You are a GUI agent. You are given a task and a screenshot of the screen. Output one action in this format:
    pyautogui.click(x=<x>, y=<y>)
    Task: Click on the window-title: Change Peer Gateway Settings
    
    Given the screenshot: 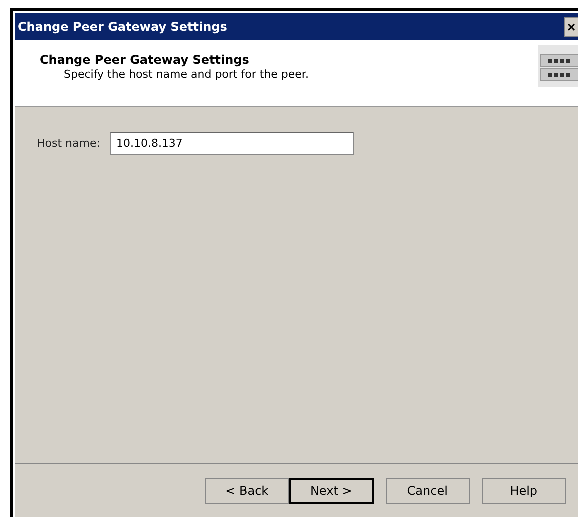 What is the action you would take?
    pyautogui.click(x=123, y=27)
    